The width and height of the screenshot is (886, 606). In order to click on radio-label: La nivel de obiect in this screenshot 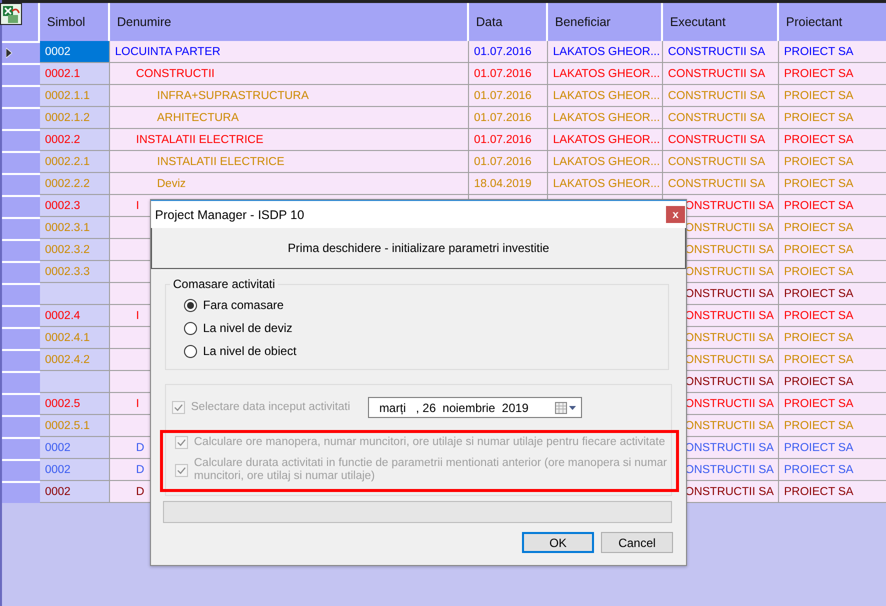, I will do `click(249, 351)`.